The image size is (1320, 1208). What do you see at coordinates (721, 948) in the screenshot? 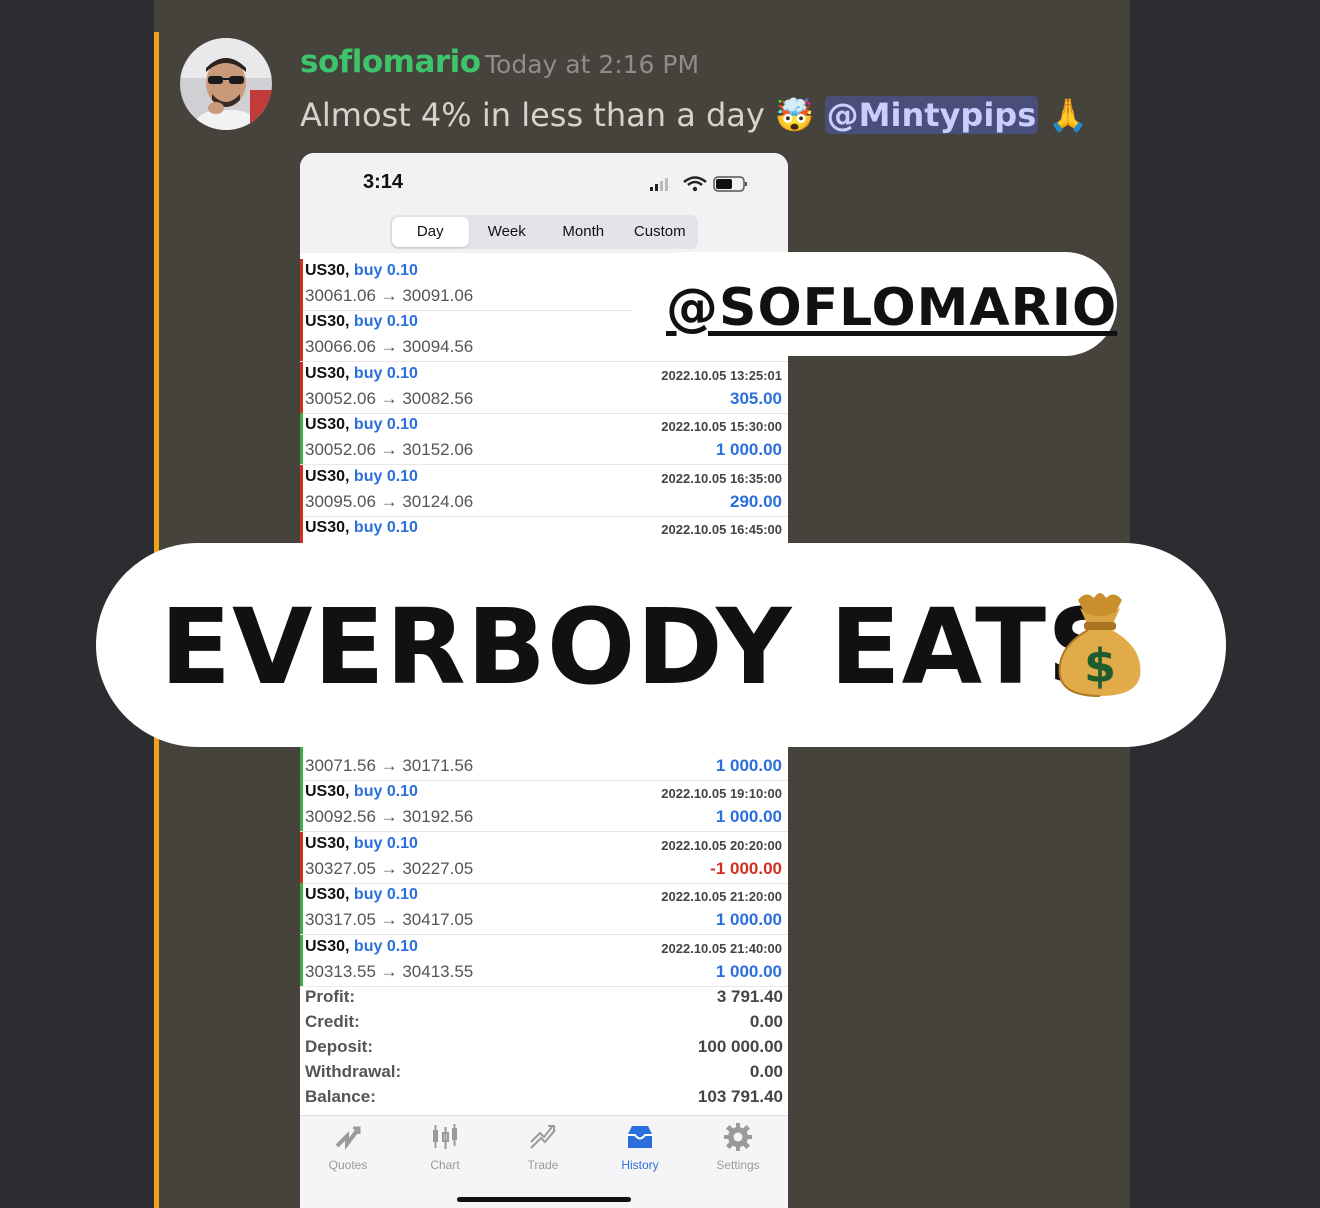
I see `trade-close-time: 2022.10.05 21:40:00` at bounding box center [721, 948].